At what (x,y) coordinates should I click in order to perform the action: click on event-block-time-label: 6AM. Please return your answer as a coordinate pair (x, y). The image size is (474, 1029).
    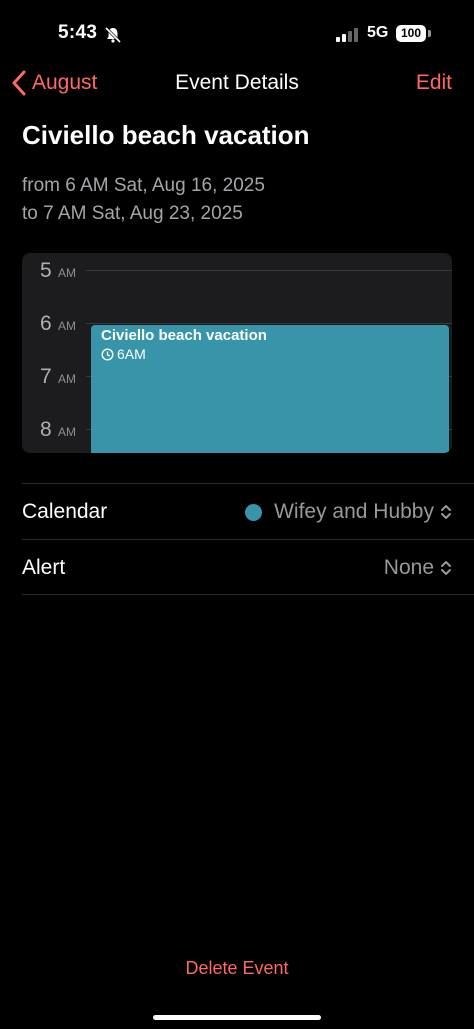
    Looking at the image, I should click on (131, 354).